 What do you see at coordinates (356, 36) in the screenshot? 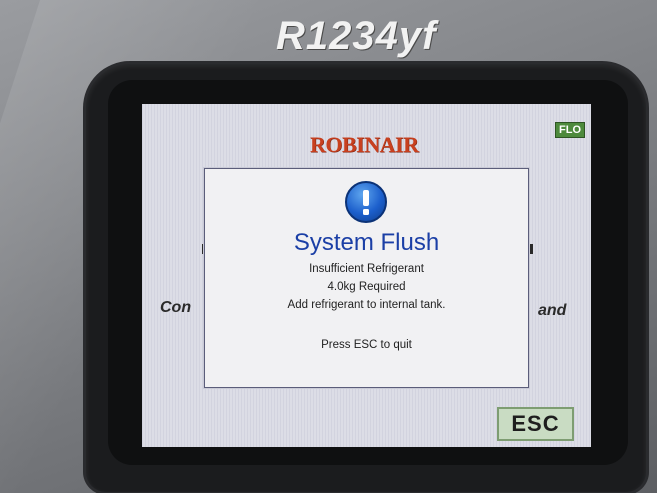
I see `model-label: R1234yf` at bounding box center [356, 36].